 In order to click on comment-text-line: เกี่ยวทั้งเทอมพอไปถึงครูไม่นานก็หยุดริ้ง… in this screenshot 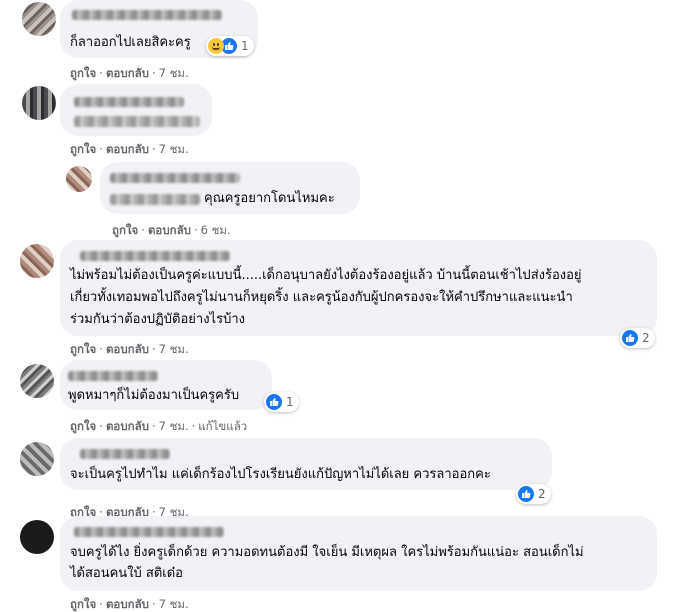, I will do `click(321, 297)`.